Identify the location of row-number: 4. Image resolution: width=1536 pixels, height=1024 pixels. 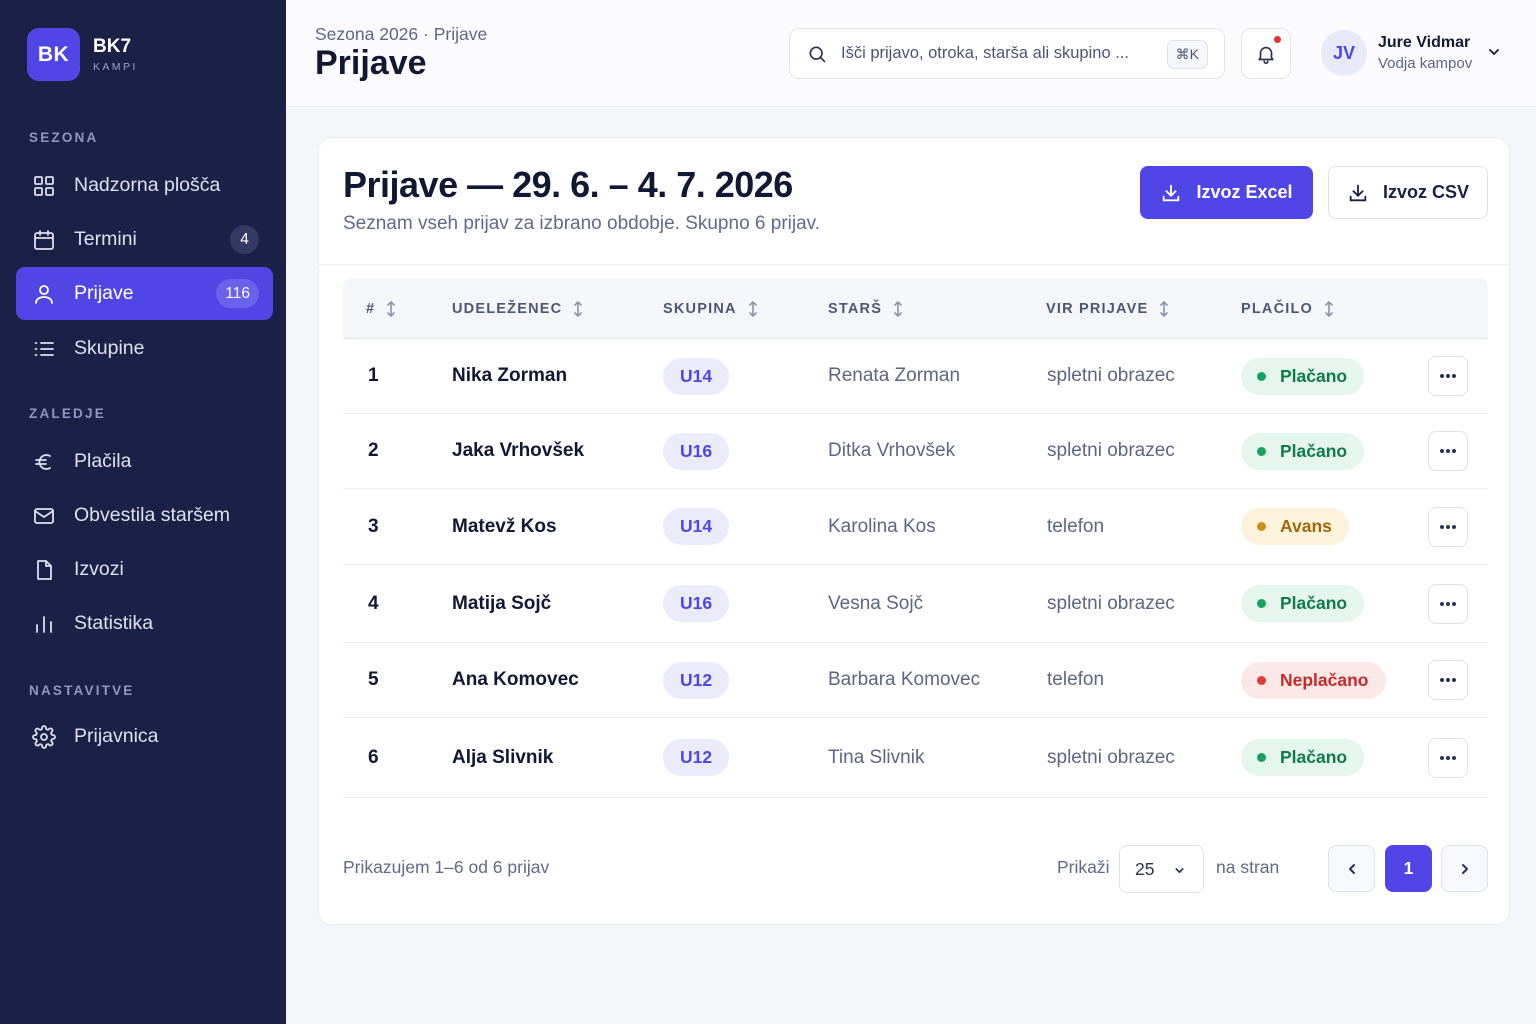
(373, 603).